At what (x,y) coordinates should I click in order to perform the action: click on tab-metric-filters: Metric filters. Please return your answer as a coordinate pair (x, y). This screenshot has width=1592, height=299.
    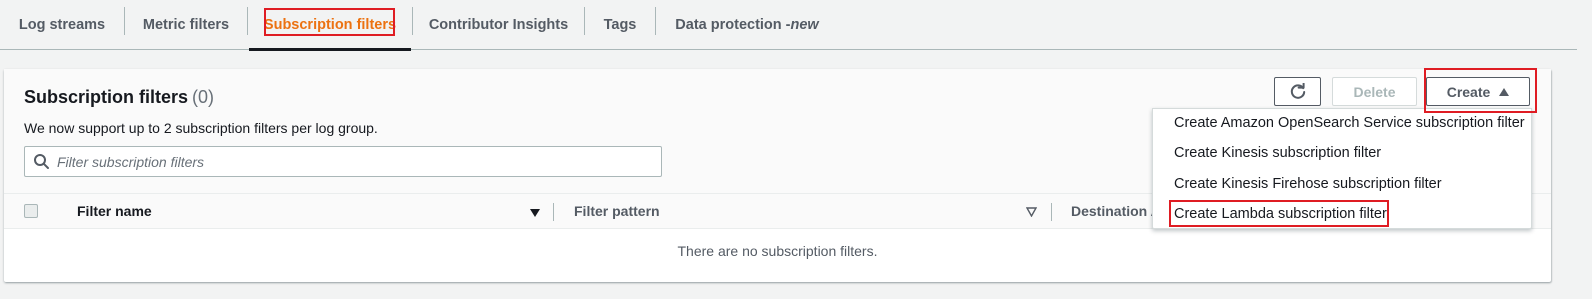
    Looking at the image, I should click on (186, 25).